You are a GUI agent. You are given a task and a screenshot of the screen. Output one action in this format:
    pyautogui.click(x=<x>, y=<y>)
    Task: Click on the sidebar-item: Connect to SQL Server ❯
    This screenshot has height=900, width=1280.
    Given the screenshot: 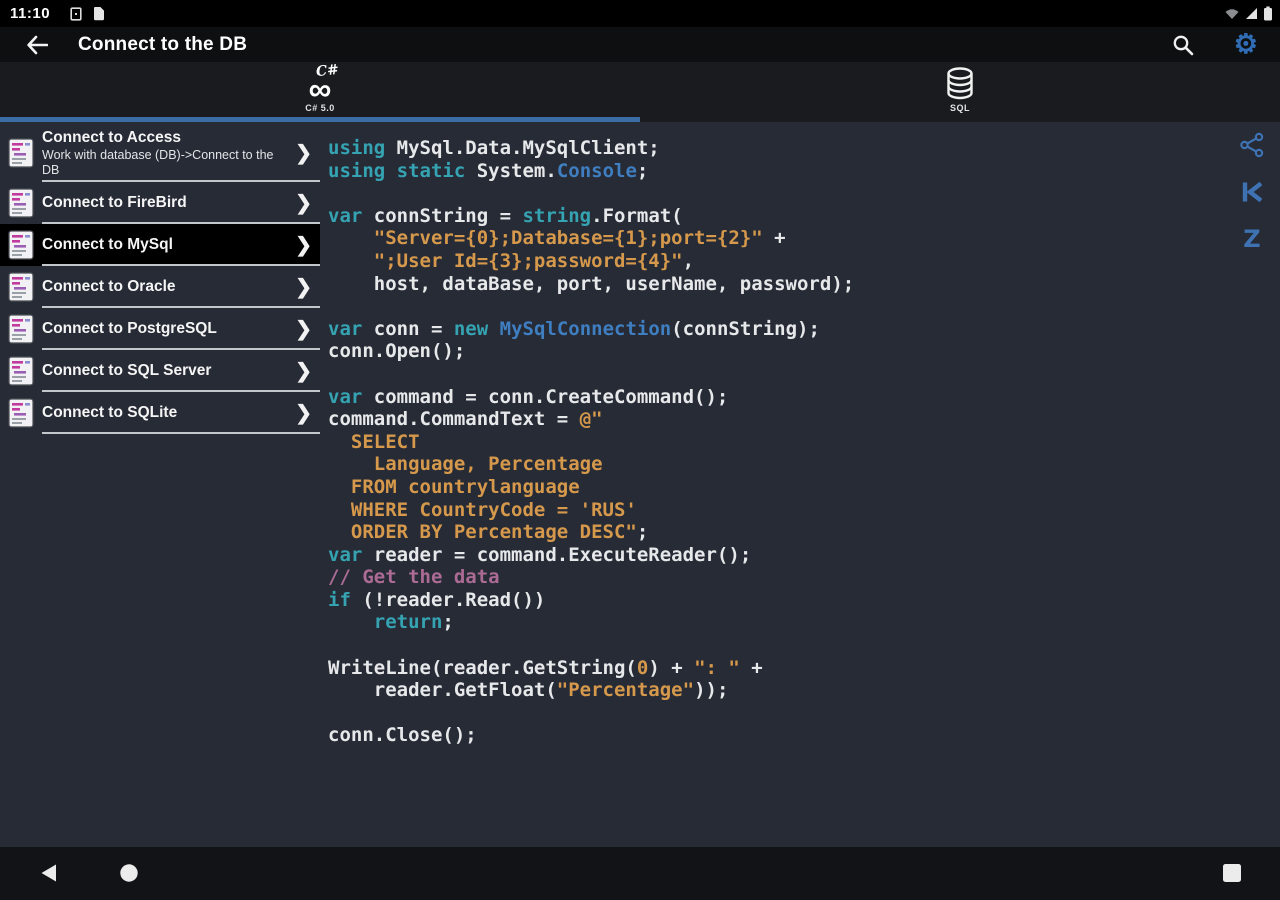 What is the action you would take?
    pyautogui.click(x=160, y=371)
    